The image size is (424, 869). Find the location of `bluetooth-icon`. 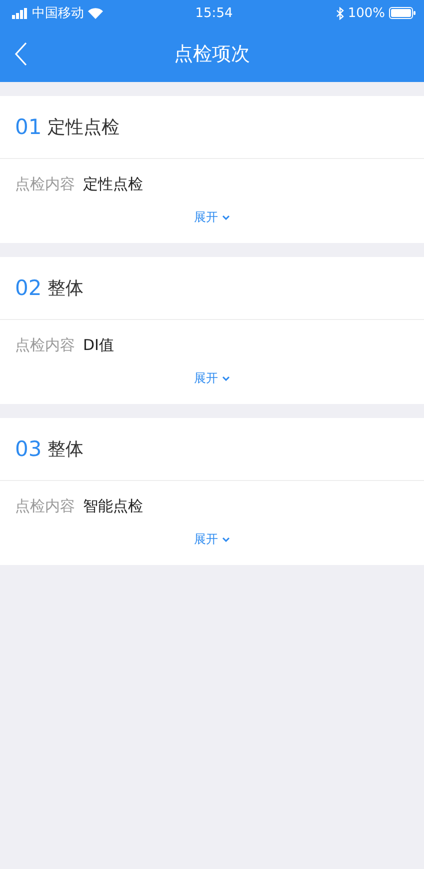

bluetooth-icon is located at coordinates (340, 13).